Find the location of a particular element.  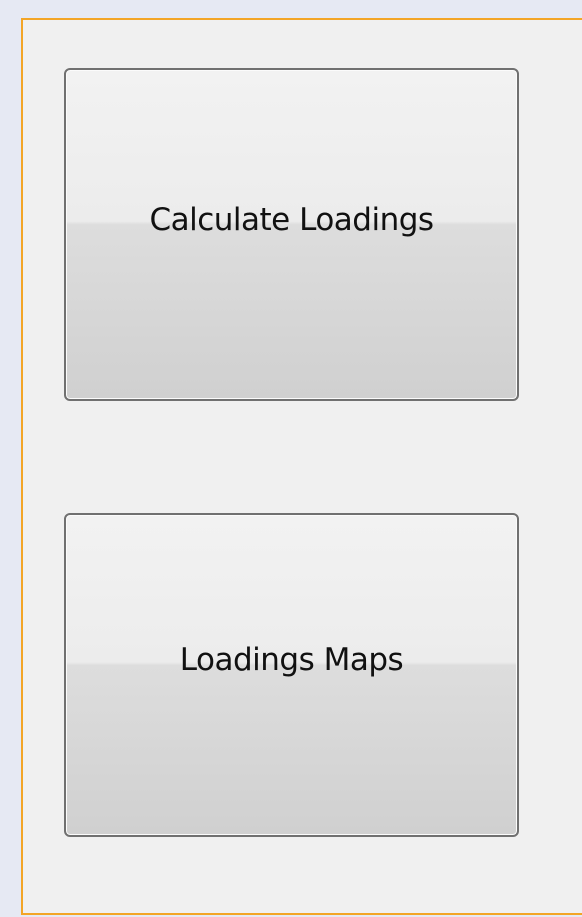

calculate-loadings-label: Calculate Loadings is located at coordinates (291, 219).